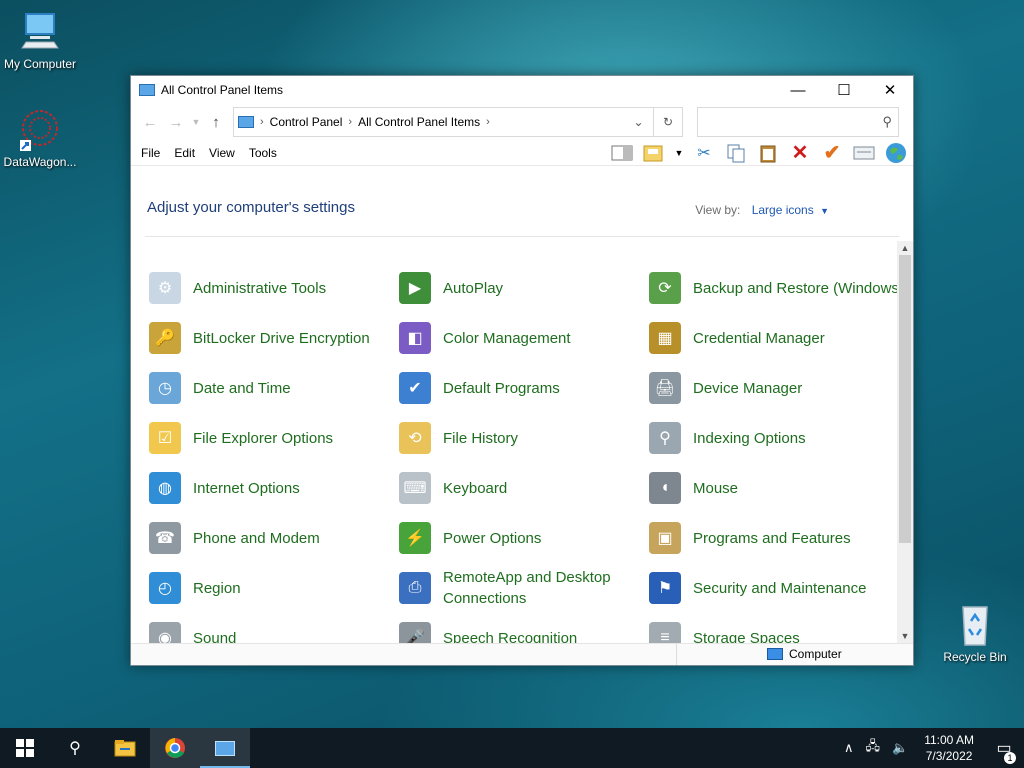 This screenshot has height=768, width=1024. Describe the element at coordinates (506, 628) in the screenshot. I see `control-panel-item: 🎤 Speech Recognition` at that location.